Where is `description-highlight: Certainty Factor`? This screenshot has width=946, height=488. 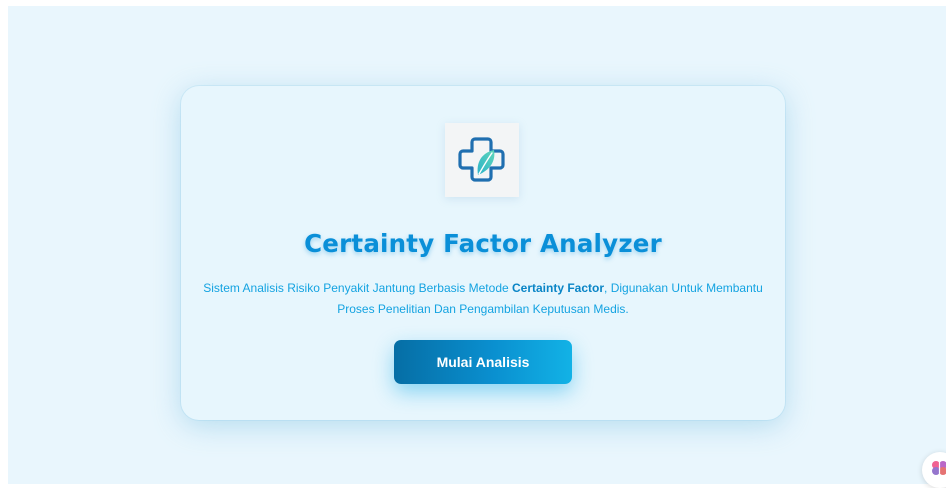
description-highlight: Certainty Factor is located at coordinates (558, 288).